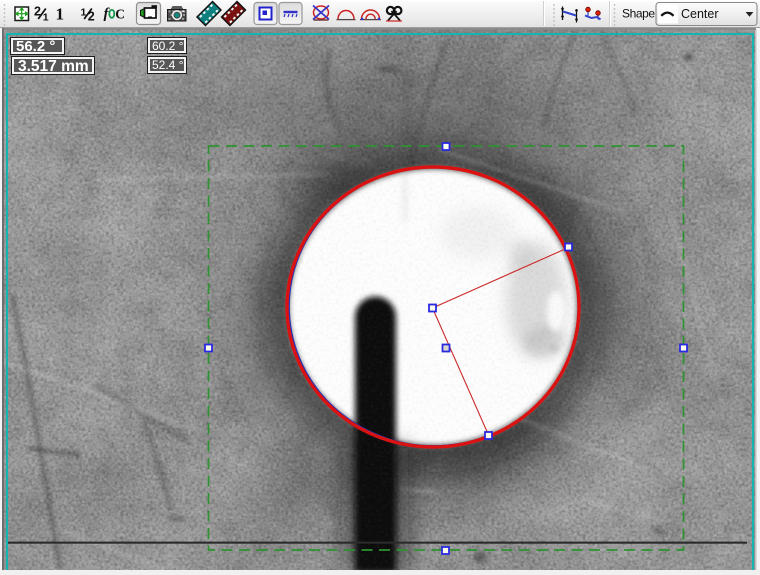 The width and height of the screenshot is (760, 575). Describe the element at coordinates (700, 14) in the screenshot. I see `svg-text: Center` at that location.